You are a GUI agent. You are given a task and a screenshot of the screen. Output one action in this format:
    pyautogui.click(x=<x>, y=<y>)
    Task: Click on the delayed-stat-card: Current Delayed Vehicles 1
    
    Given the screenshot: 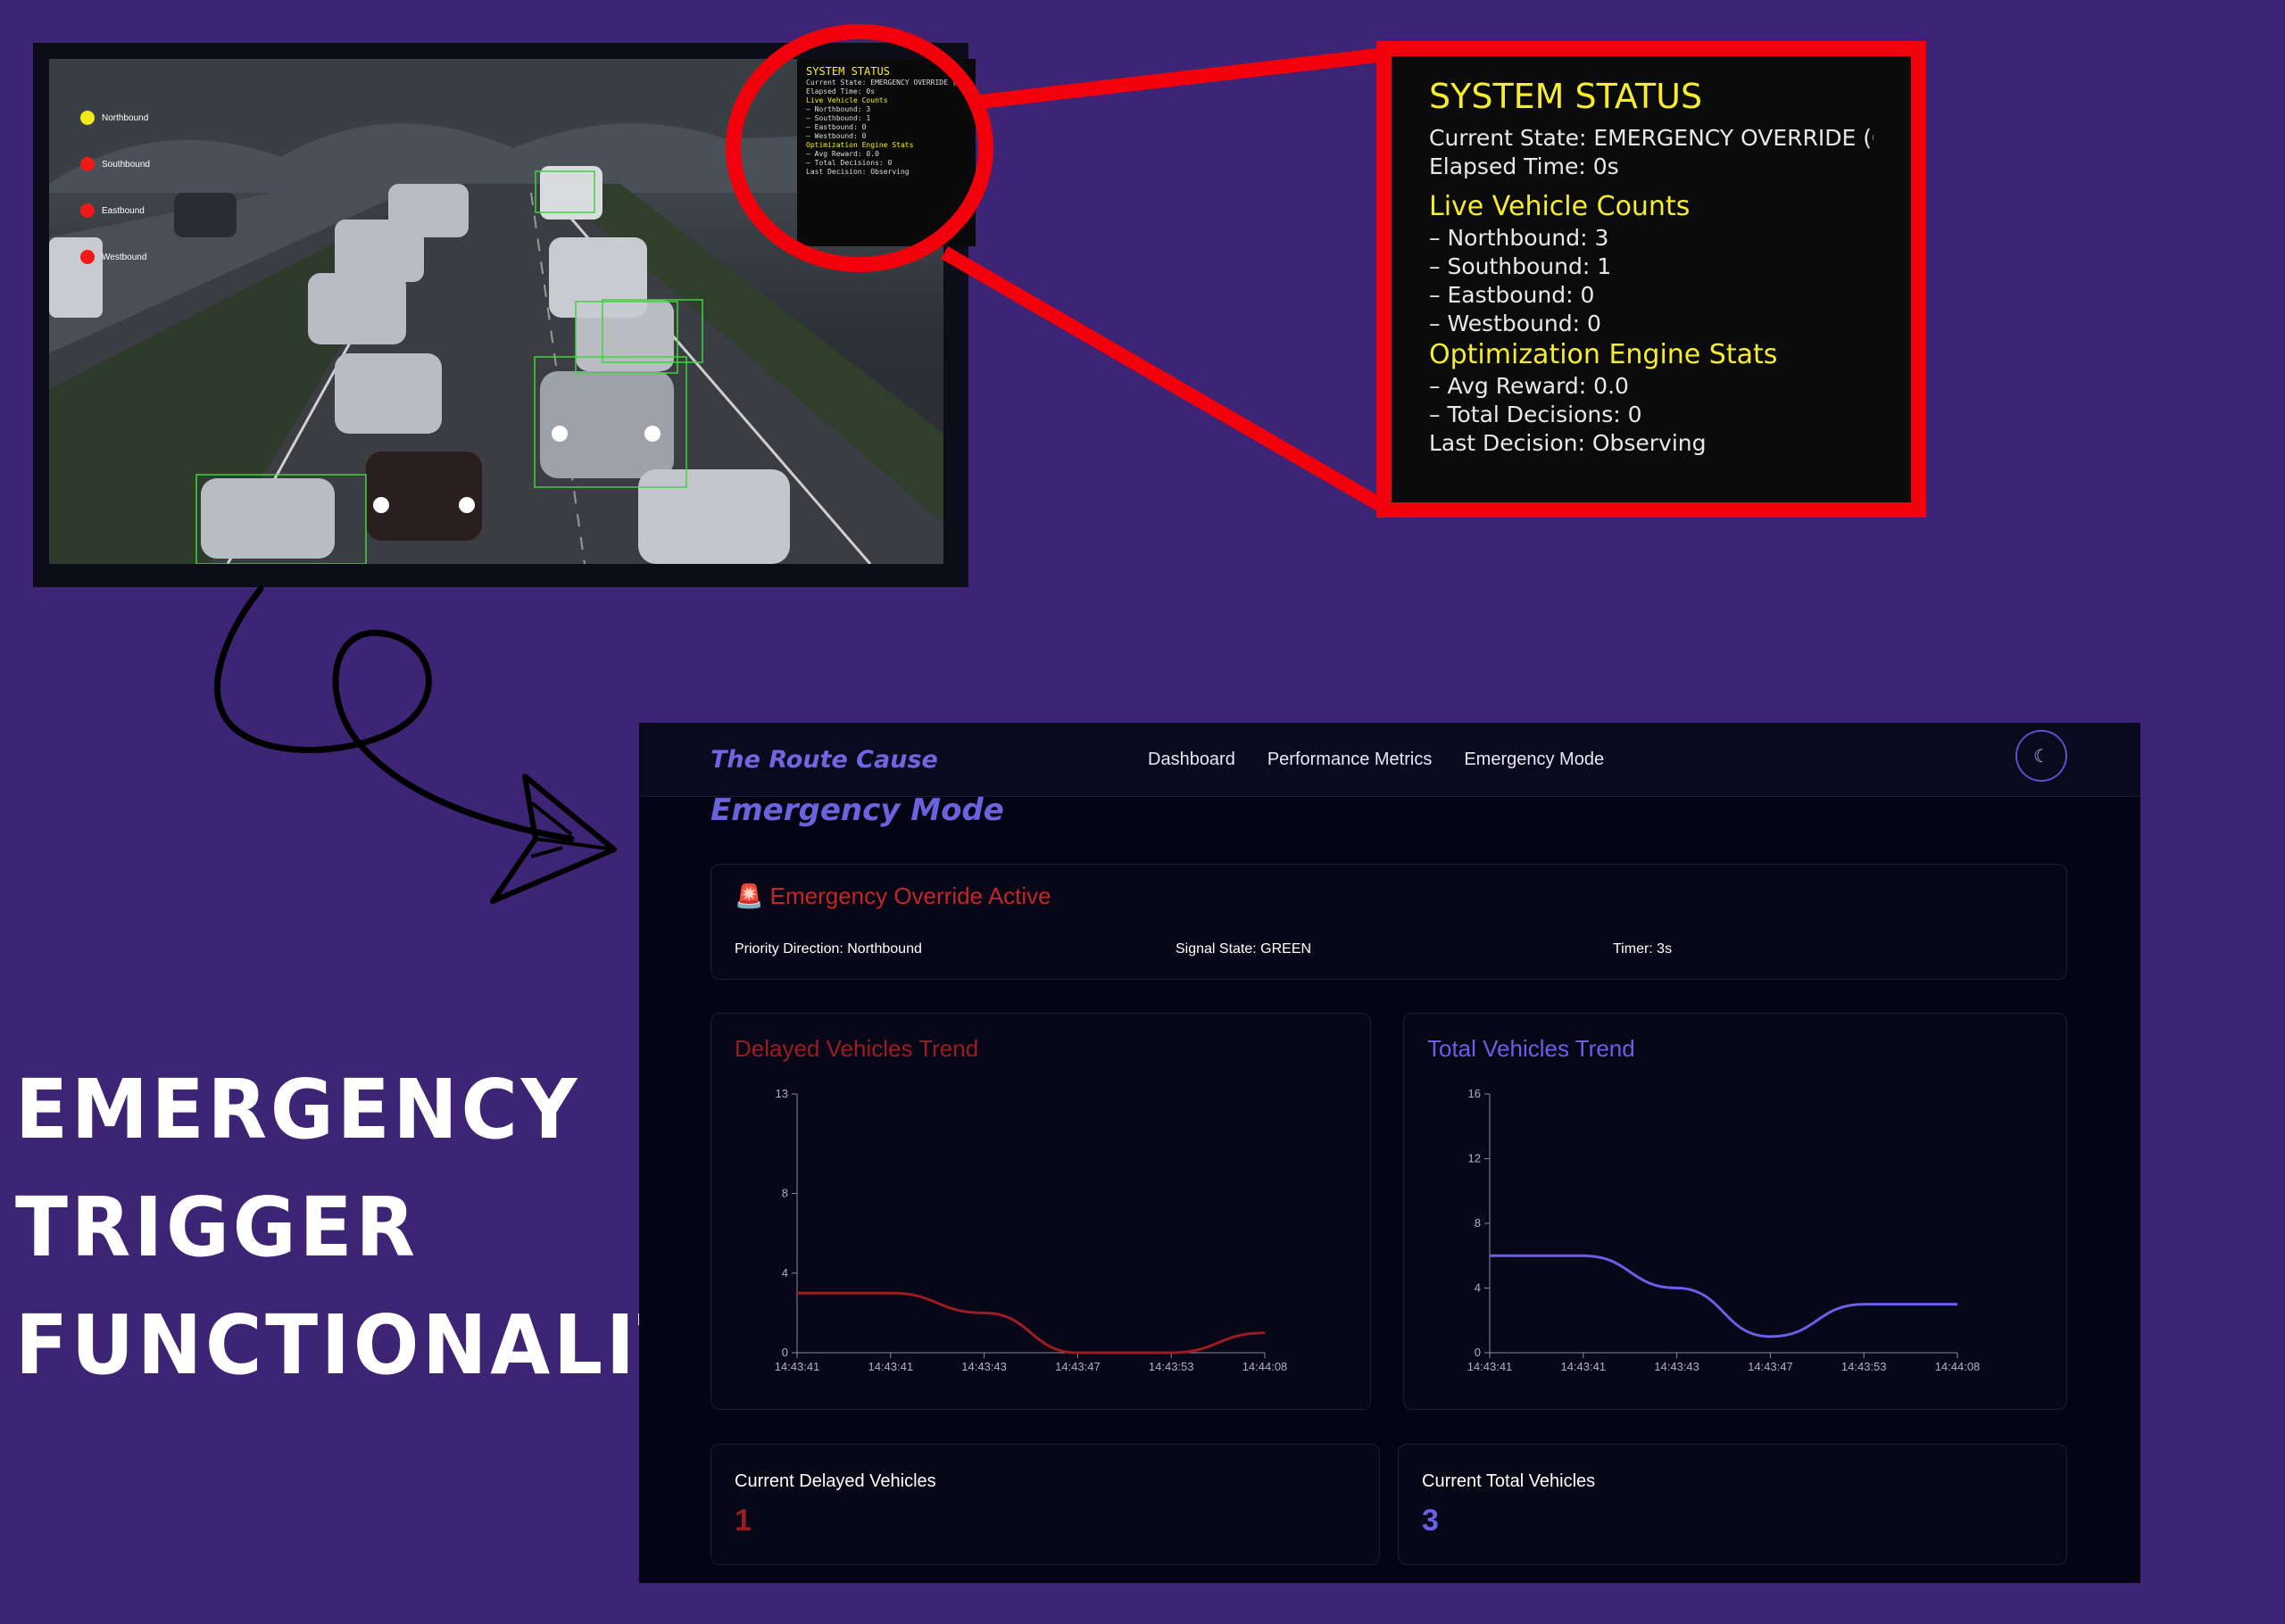 What is the action you would take?
    pyautogui.click(x=1045, y=1504)
    